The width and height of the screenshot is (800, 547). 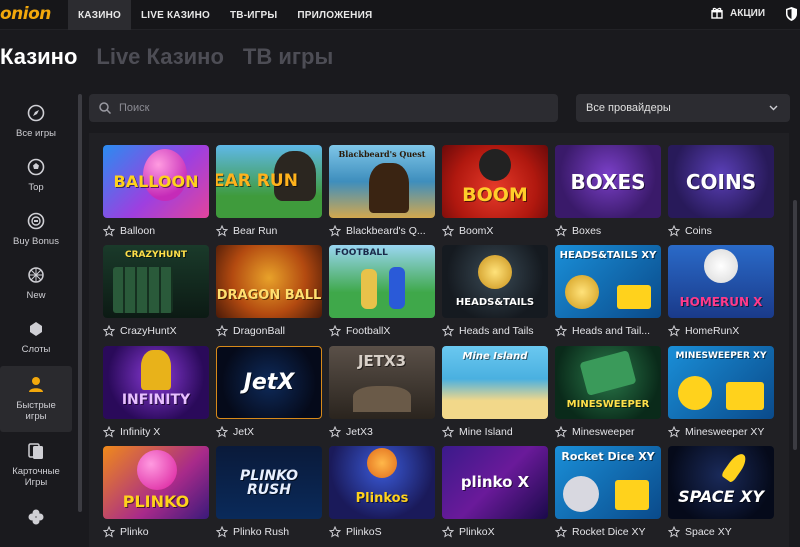 I want to click on game-thumbnail: INFINITY, so click(x=156, y=382).